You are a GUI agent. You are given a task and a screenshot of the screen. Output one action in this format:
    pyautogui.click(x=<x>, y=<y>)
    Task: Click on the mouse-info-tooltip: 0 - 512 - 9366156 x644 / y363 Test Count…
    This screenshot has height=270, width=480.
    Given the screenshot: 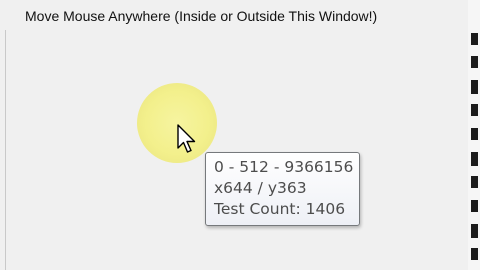 What is the action you would take?
    pyautogui.click(x=282, y=189)
    